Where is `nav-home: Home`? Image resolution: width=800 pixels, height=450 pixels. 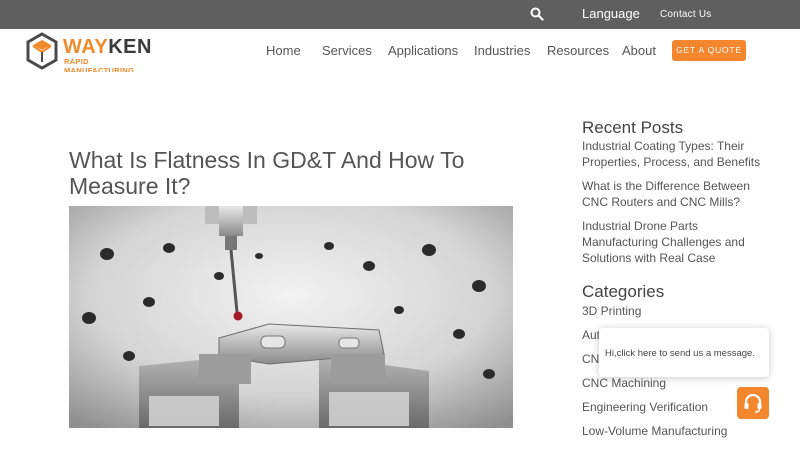
nav-home: Home is located at coordinates (283, 50).